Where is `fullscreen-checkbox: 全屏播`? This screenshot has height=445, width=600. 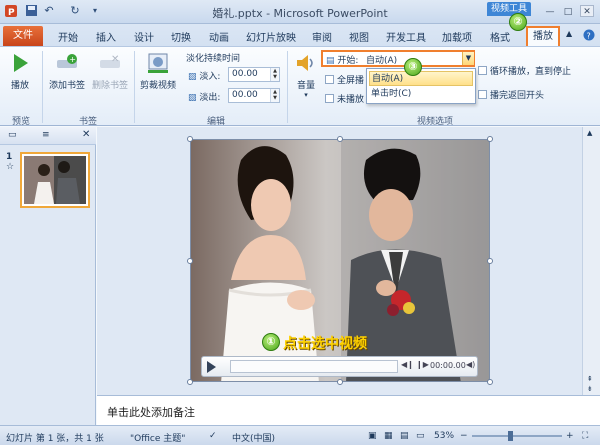 fullscreen-checkbox: 全屏播 is located at coordinates (344, 79).